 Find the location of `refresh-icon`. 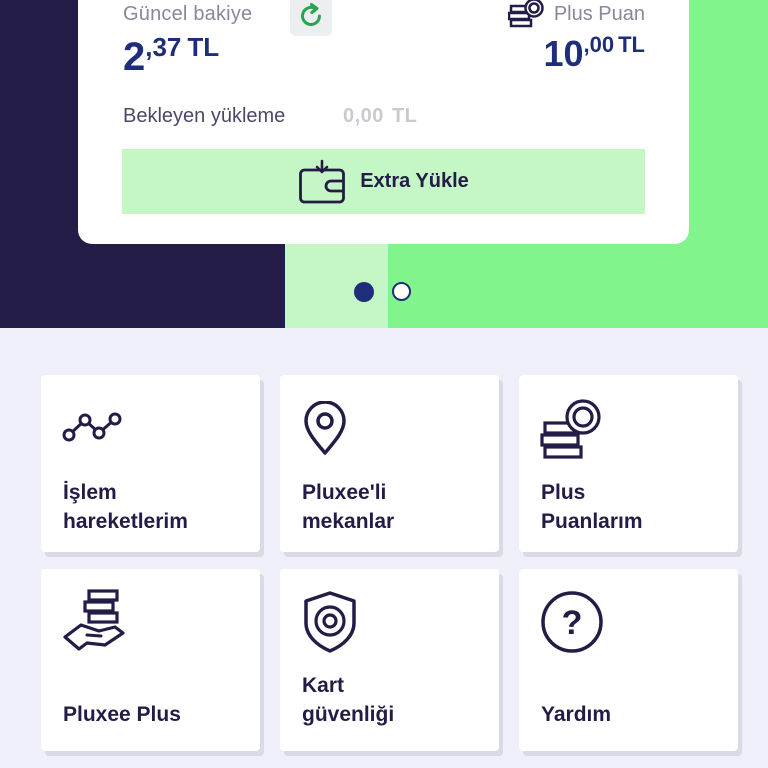

refresh-icon is located at coordinates (311, 14).